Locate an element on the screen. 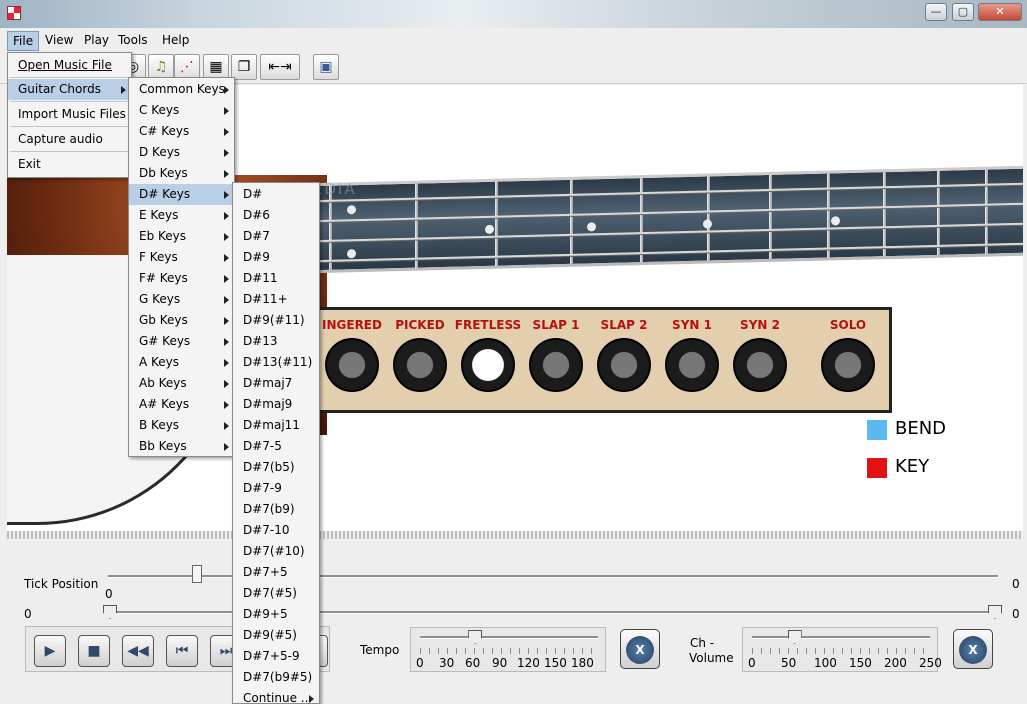  knob-fingered is located at coordinates (352, 365).